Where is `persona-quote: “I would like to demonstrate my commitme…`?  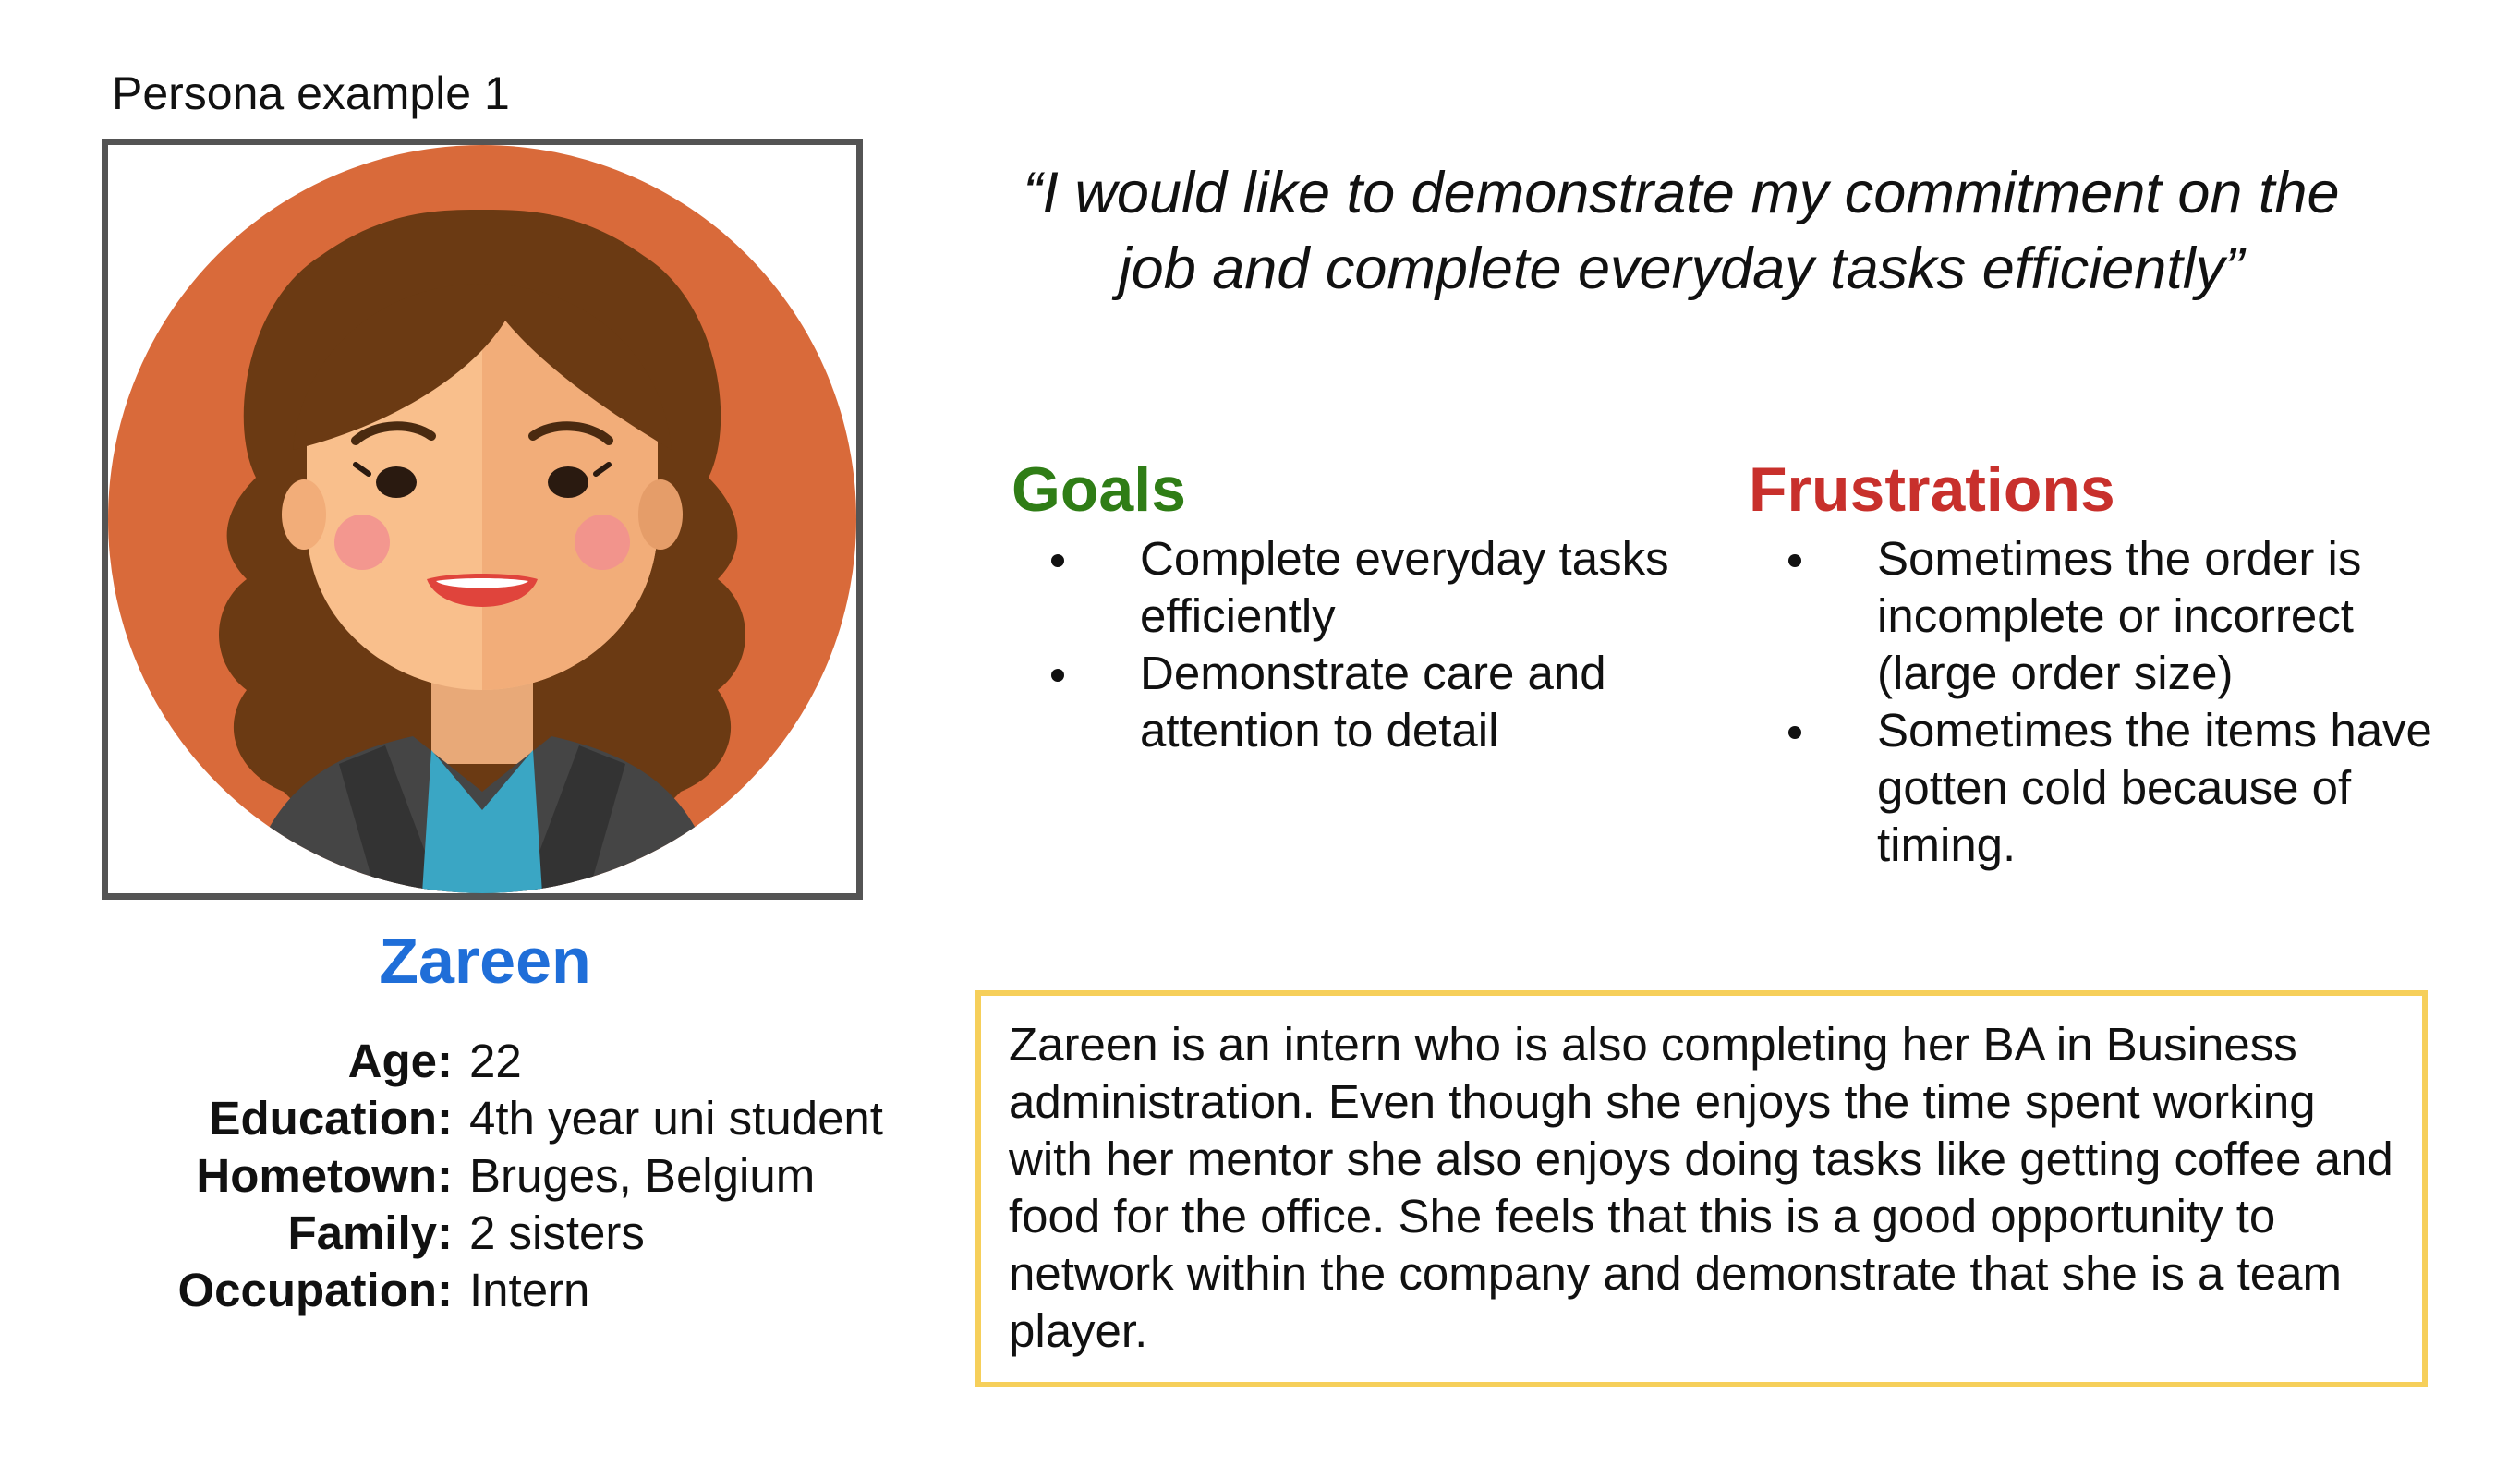
persona-quote: “I would like to demonstrate my commitme… is located at coordinates (1681, 231).